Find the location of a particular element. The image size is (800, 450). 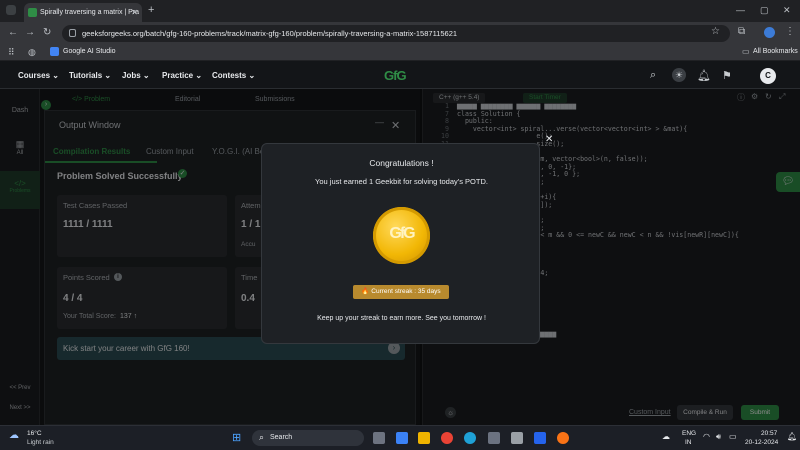

store-icon is located at coordinates (494, 438).